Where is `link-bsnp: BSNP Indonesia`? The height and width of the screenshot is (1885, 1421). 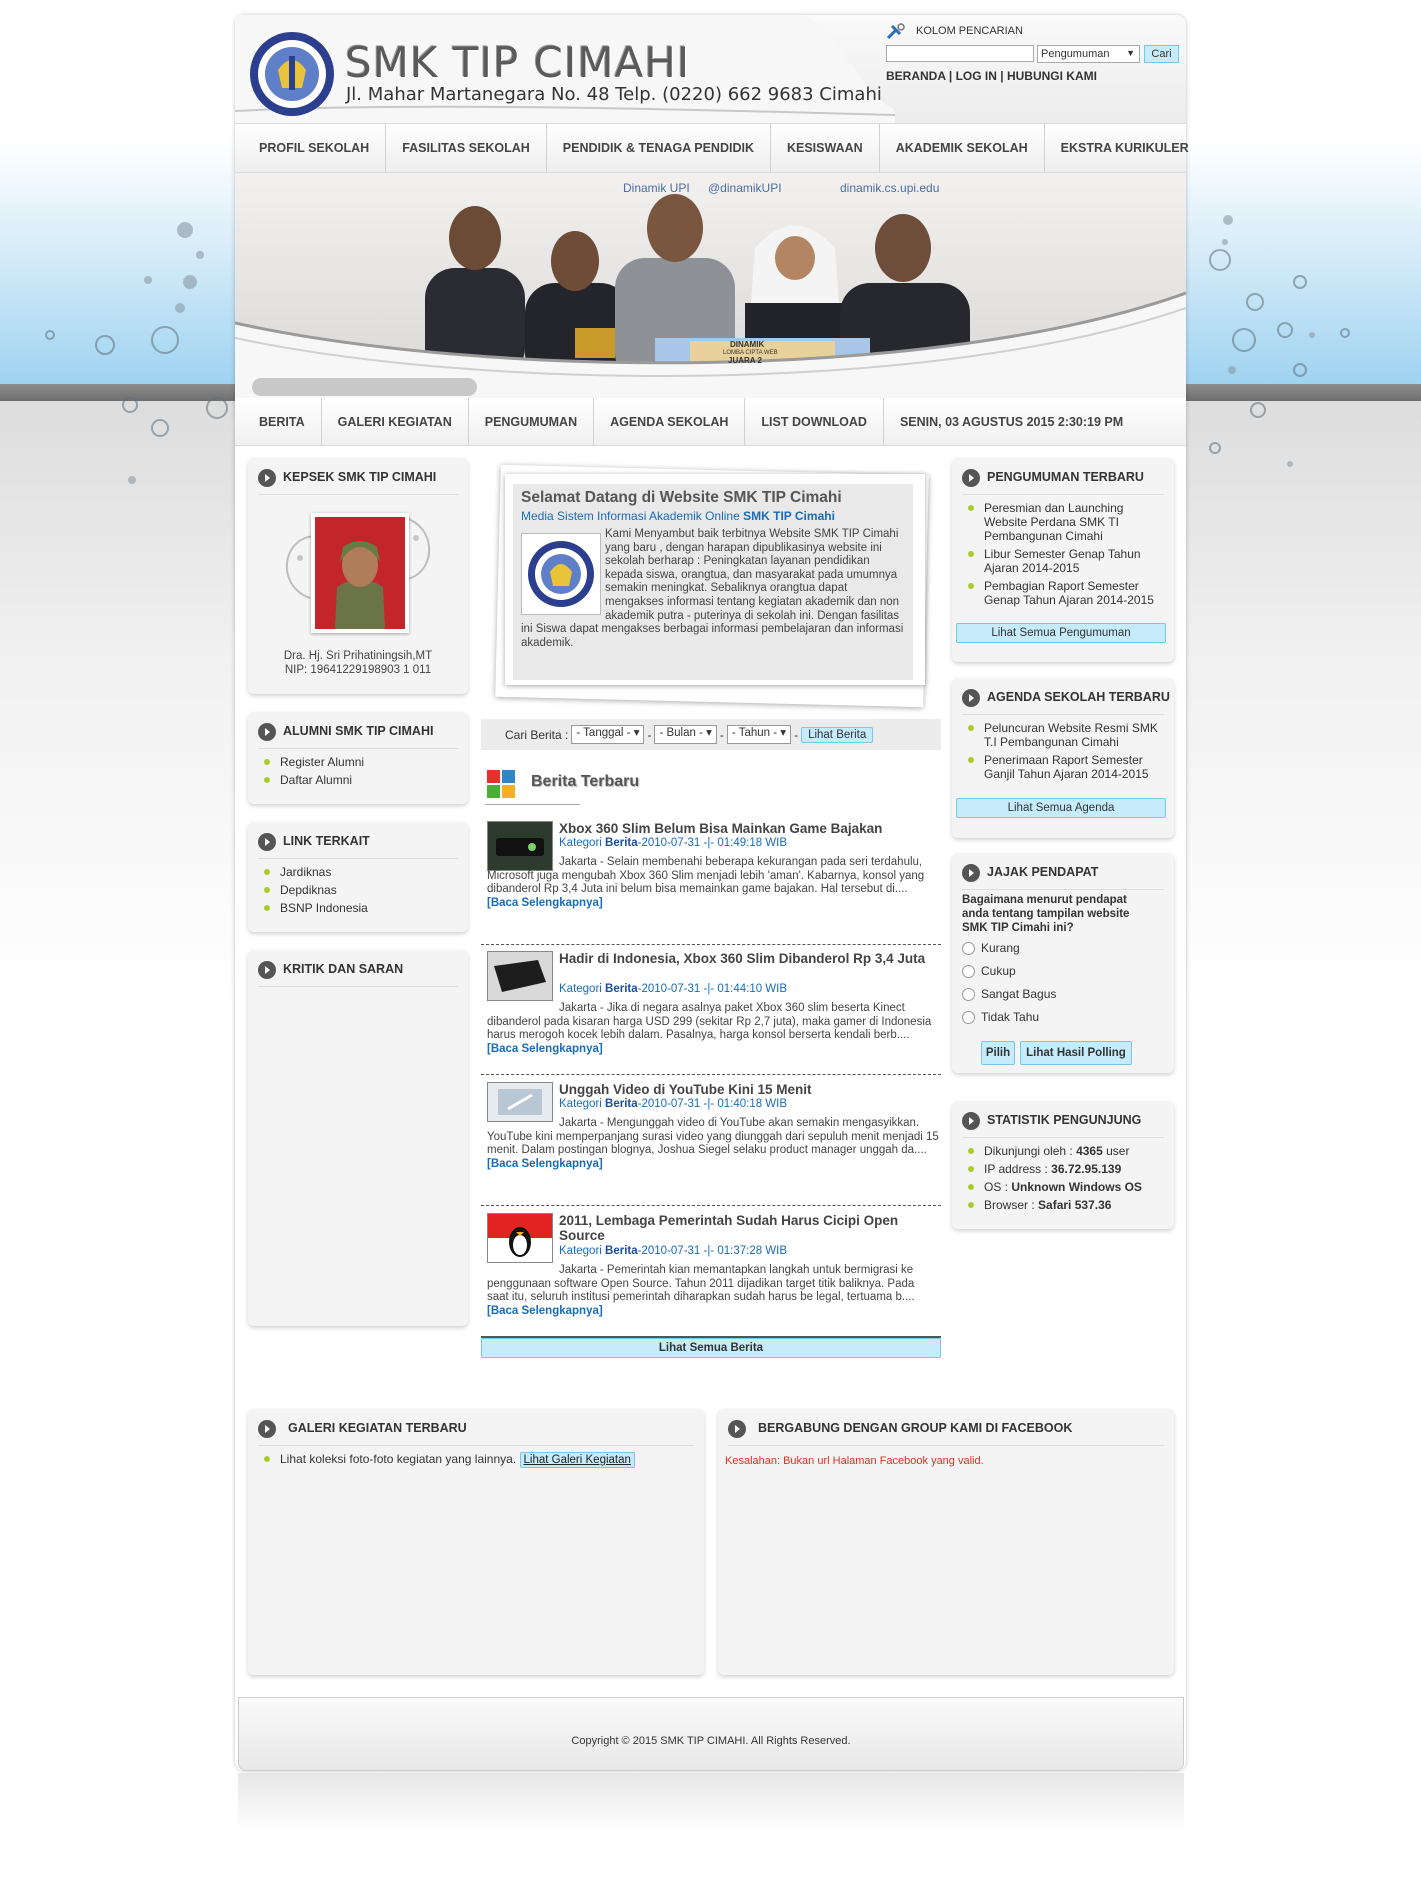
link-bsnp: BSNP Indonesia is located at coordinates (360, 908).